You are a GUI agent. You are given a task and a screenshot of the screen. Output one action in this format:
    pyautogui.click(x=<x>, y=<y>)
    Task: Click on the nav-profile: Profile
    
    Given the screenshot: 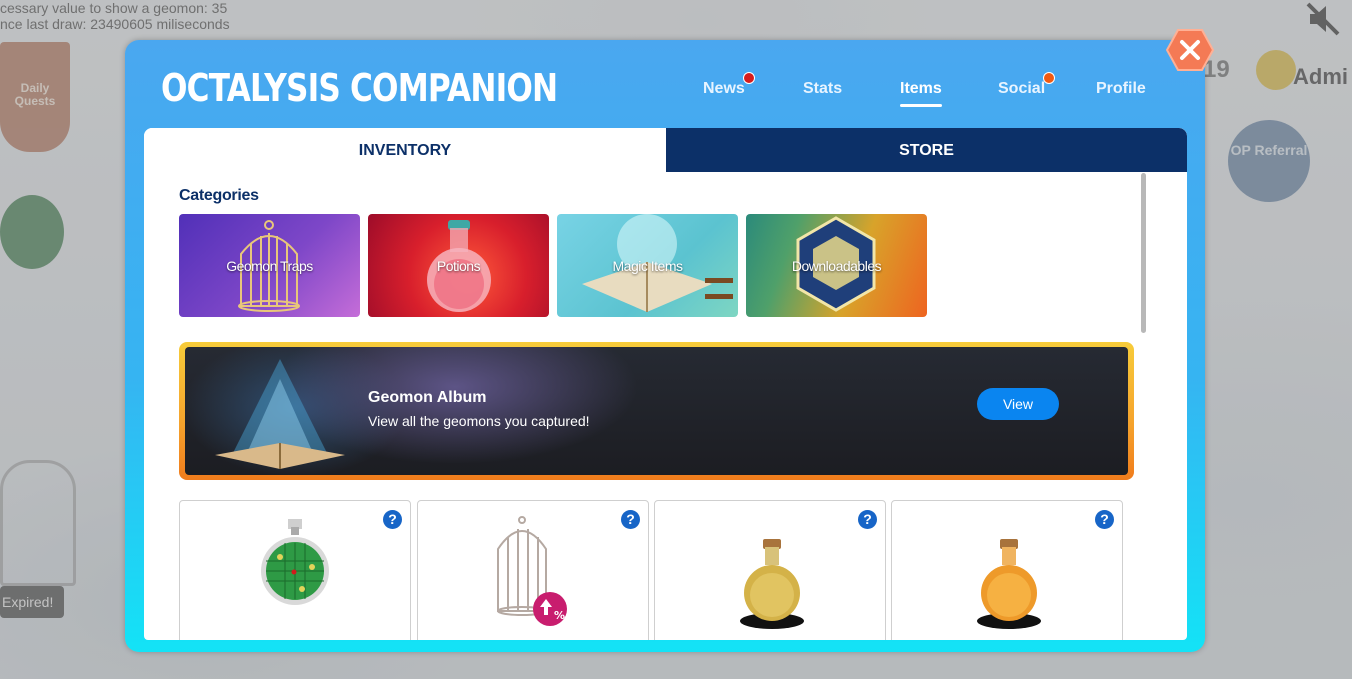 What is the action you would take?
    pyautogui.click(x=1121, y=89)
    